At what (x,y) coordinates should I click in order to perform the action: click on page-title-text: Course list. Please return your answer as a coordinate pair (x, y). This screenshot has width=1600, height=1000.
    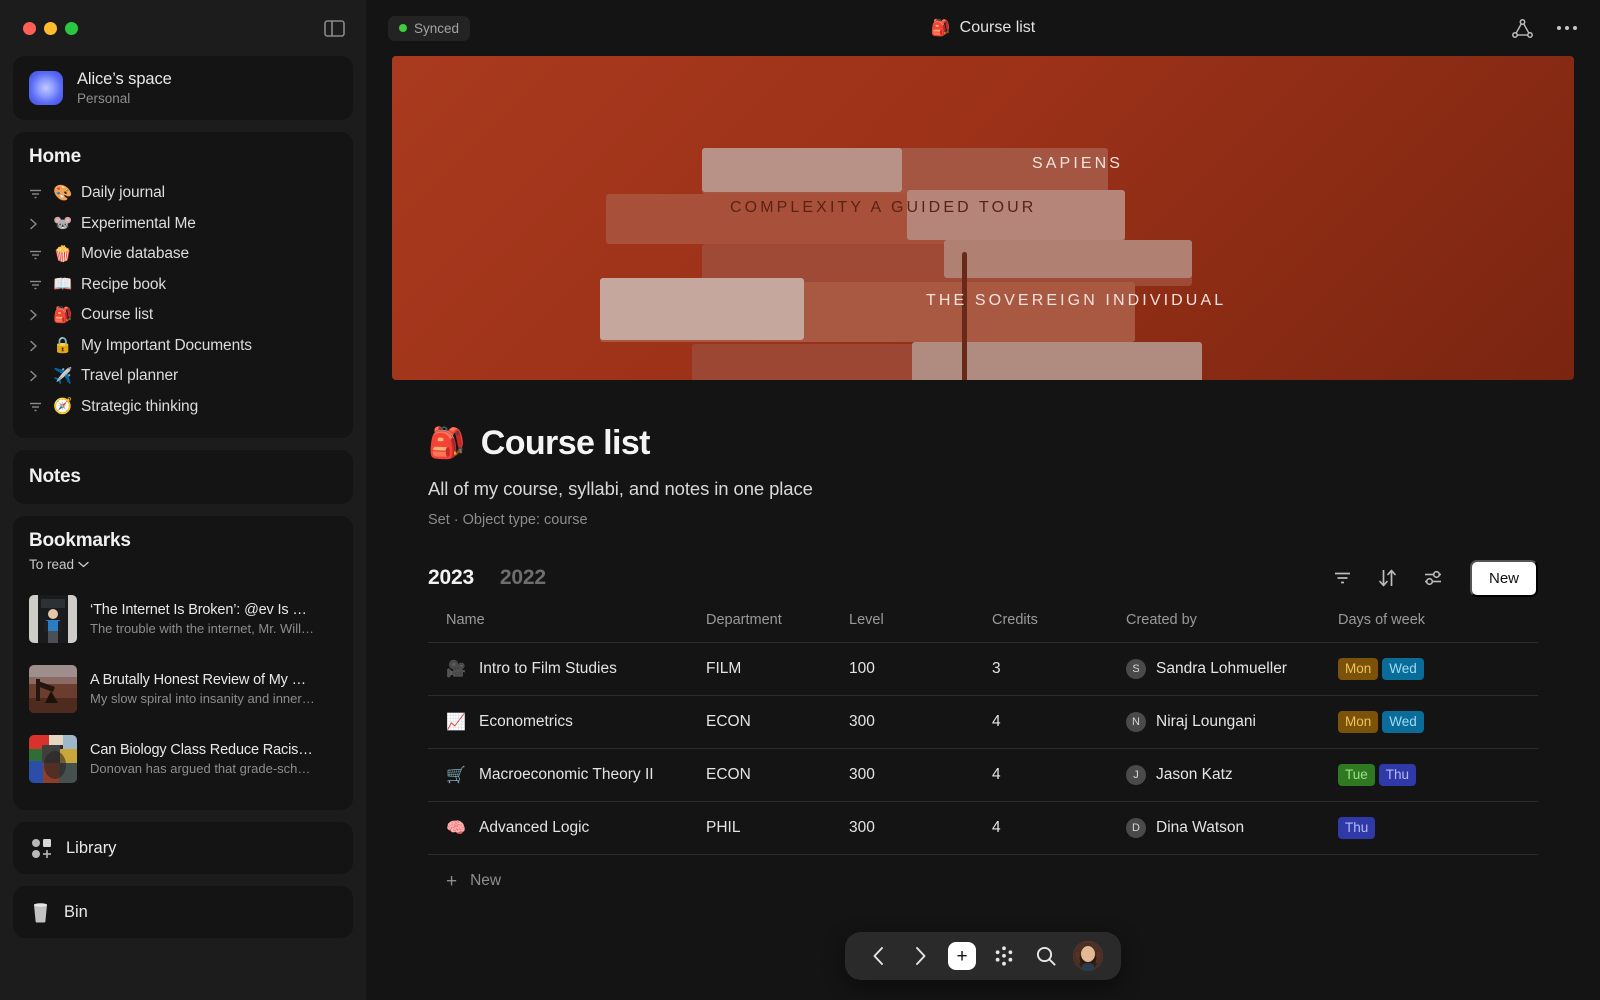
    Looking at the image, I should click on (566, 443).